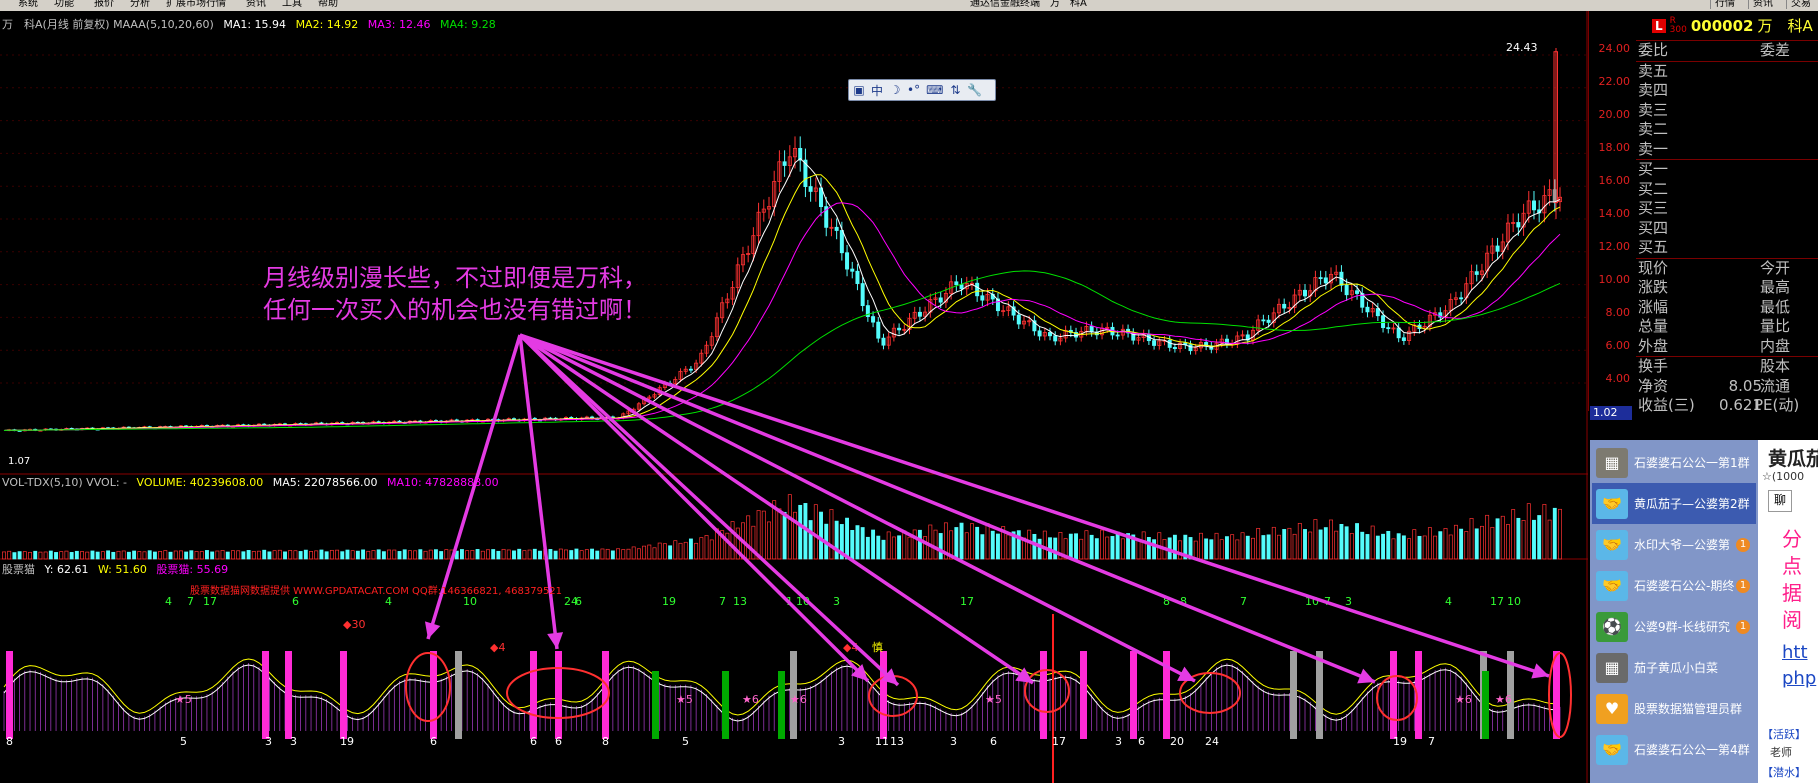  Describe the element at coordinates (140, 4) in the screenshot. I see `menu-item-analysis: 分析` at that location.